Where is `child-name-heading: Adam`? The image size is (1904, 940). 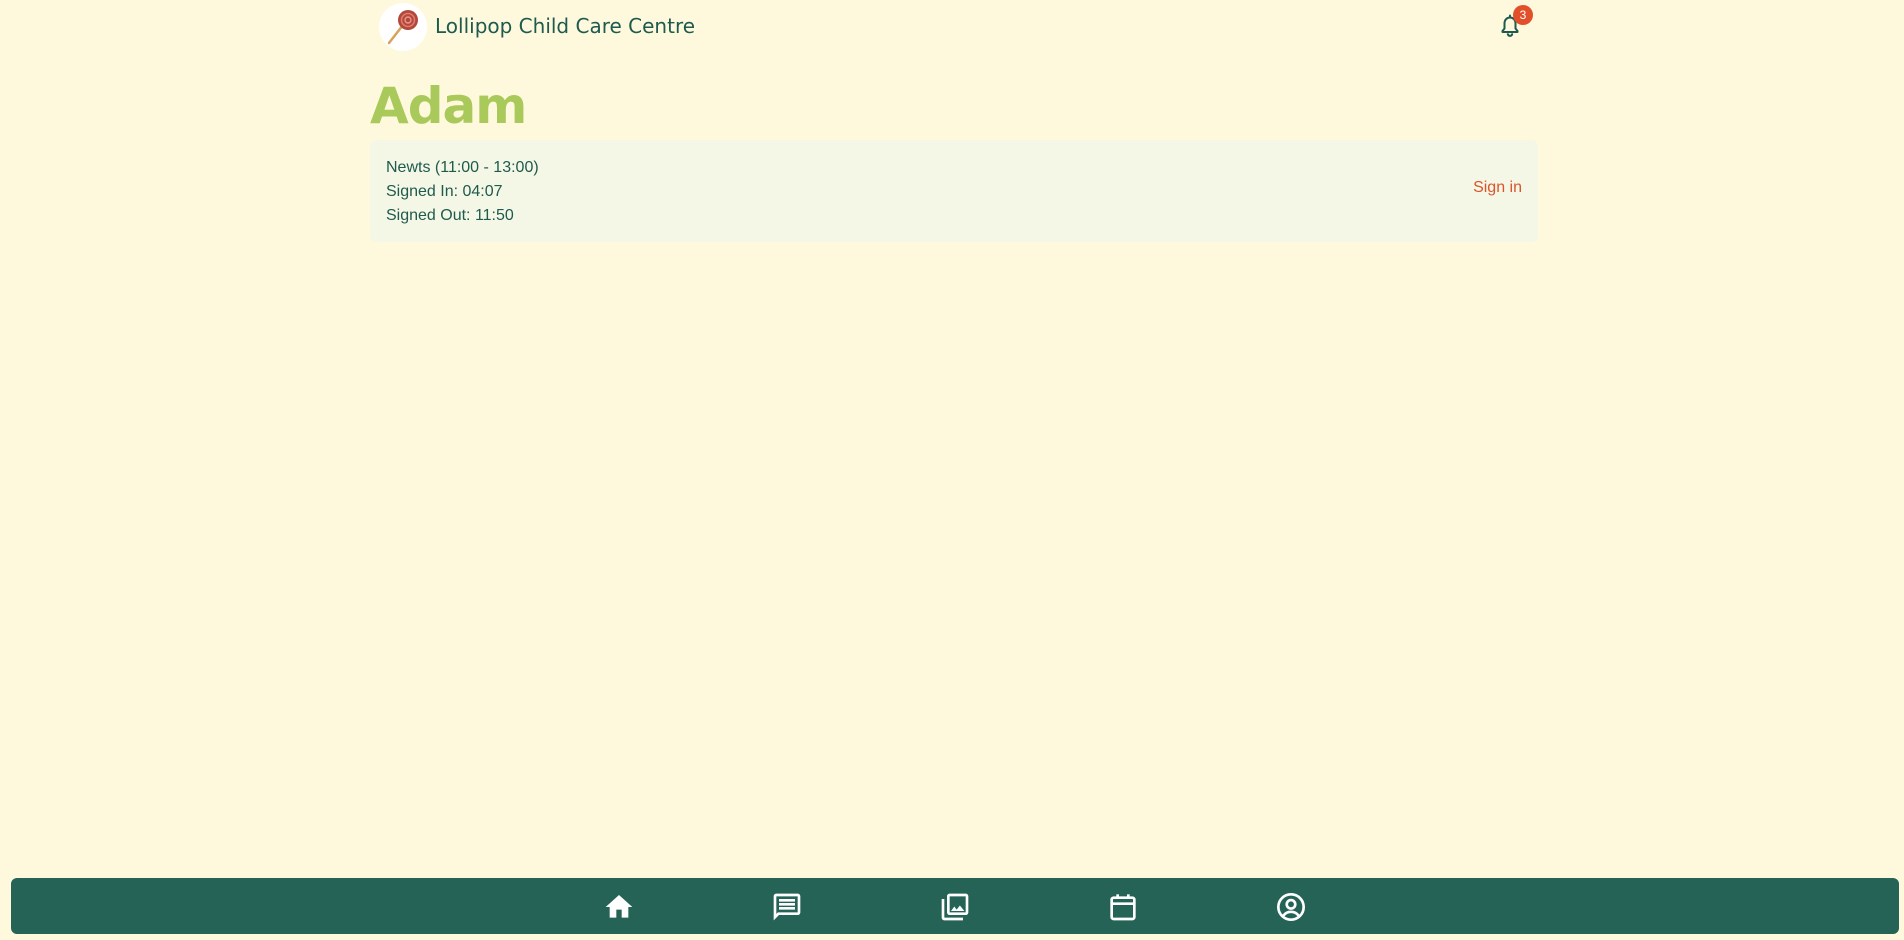
child-name-heading: Adam is located at coordinates (448, 106).